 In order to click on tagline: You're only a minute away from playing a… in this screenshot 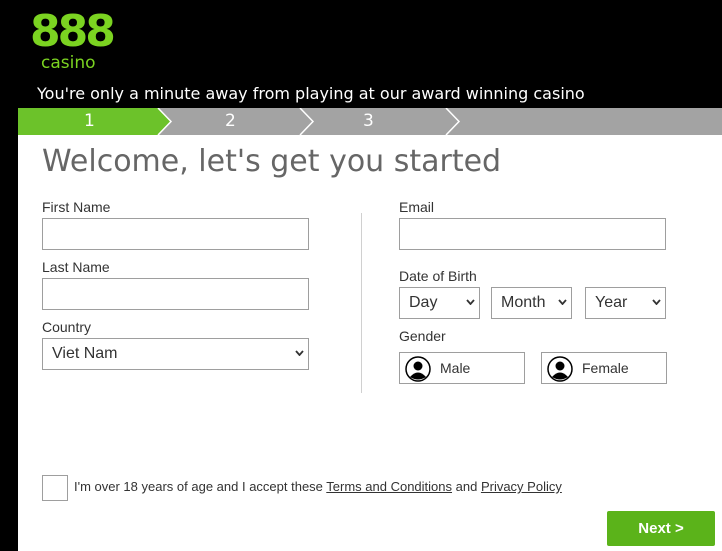, I will do `click(311, 93)`.